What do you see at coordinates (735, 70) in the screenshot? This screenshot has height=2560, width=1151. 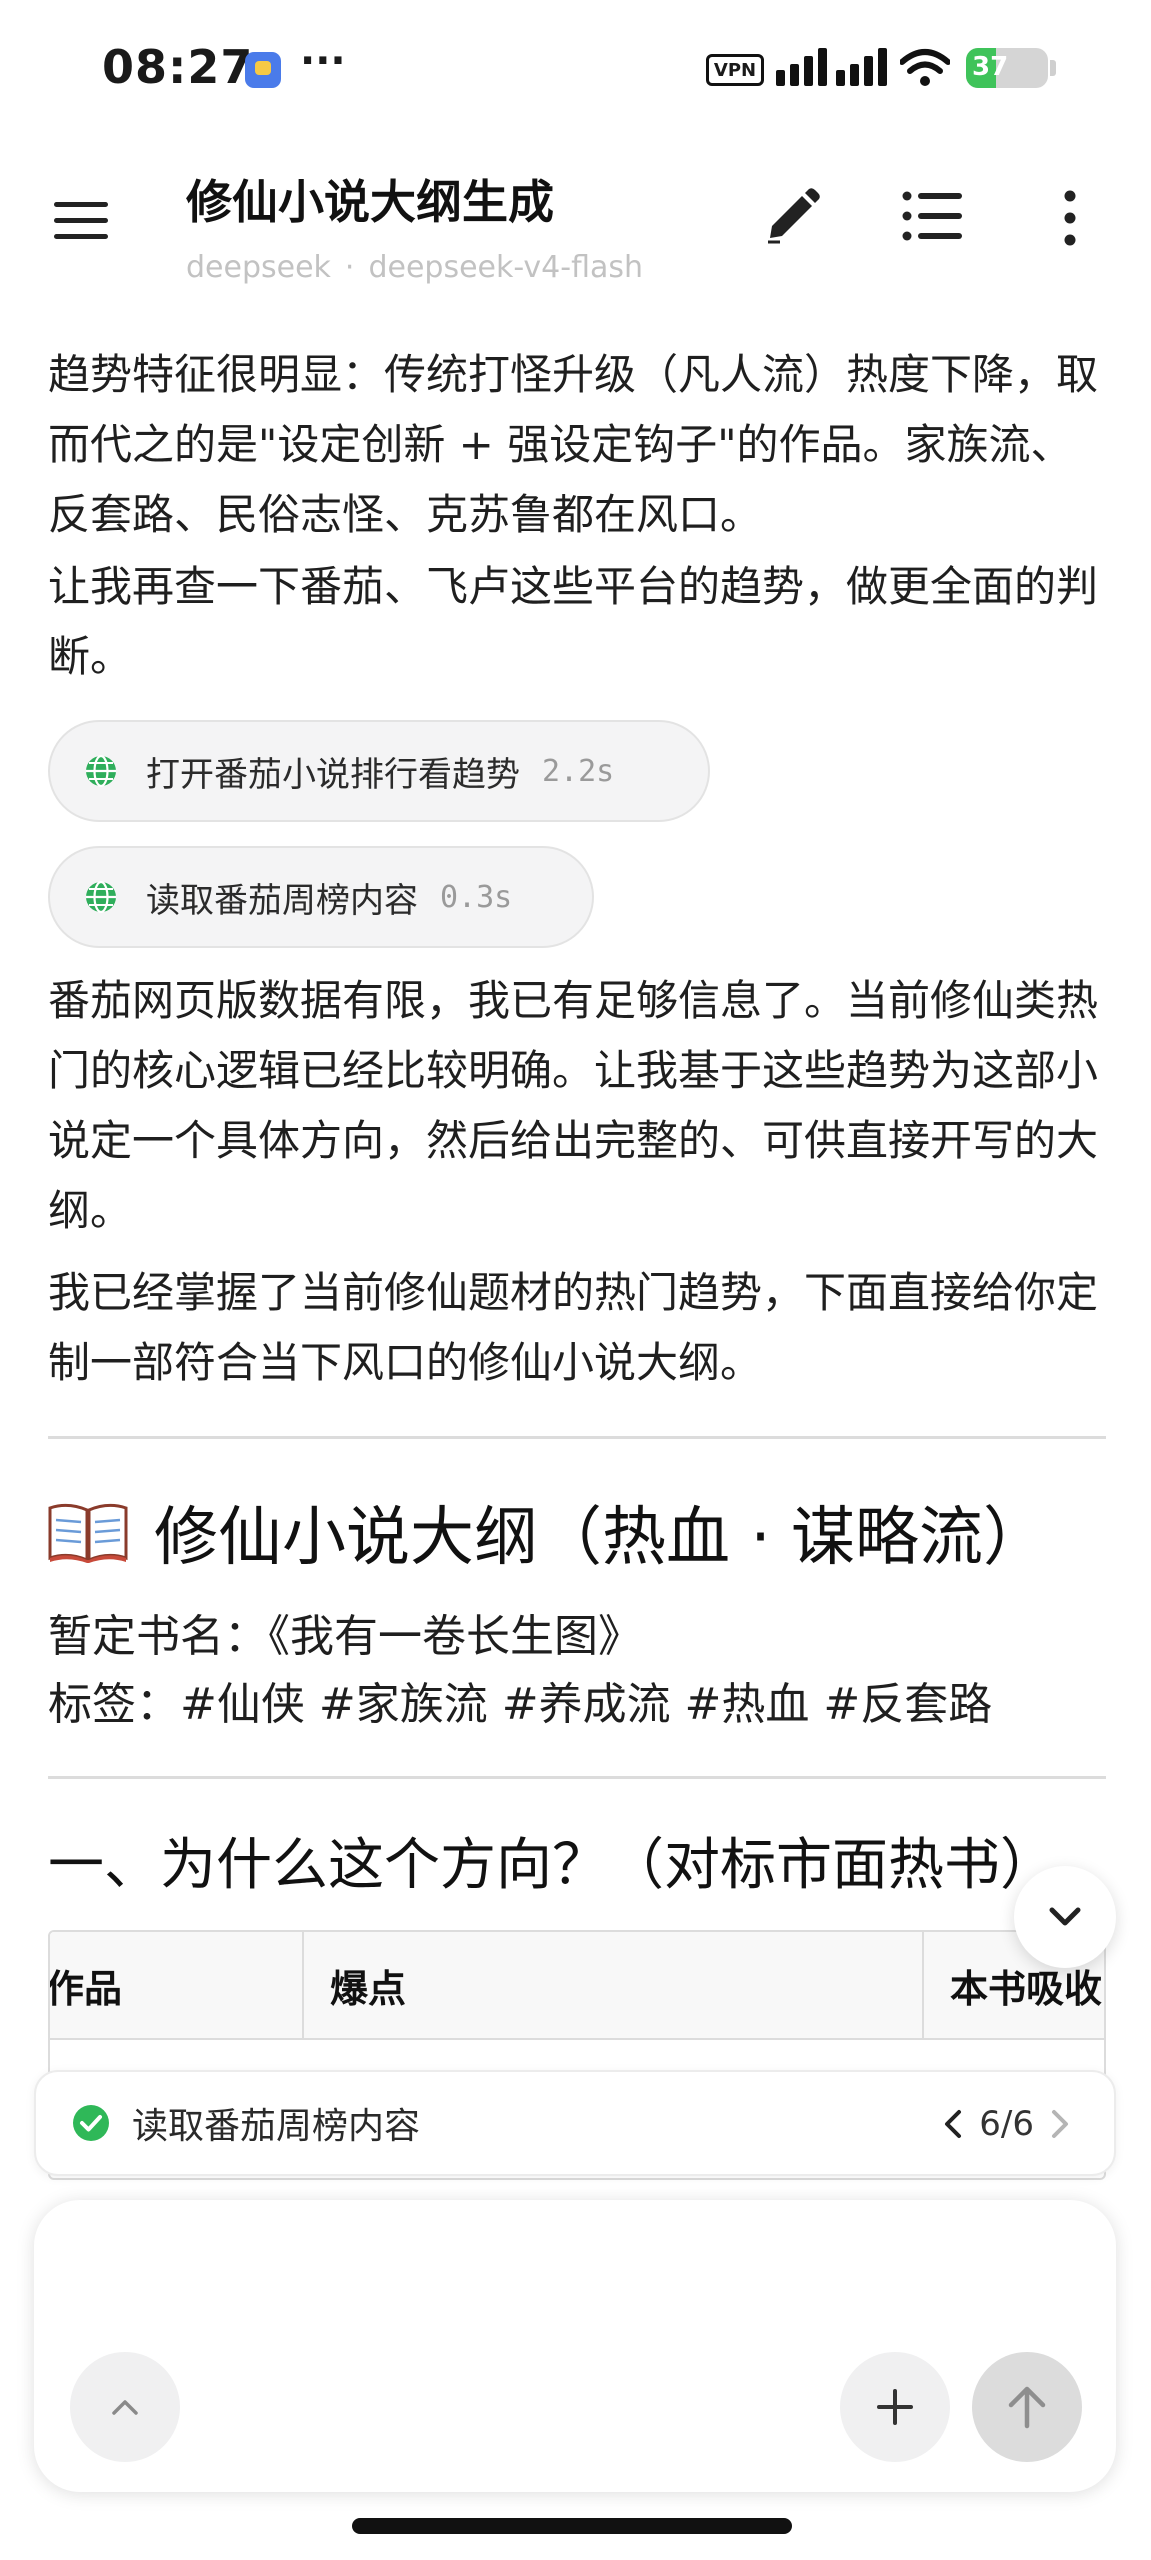 I see `vpn-icon: VPN` at bounding box center [735, 70].